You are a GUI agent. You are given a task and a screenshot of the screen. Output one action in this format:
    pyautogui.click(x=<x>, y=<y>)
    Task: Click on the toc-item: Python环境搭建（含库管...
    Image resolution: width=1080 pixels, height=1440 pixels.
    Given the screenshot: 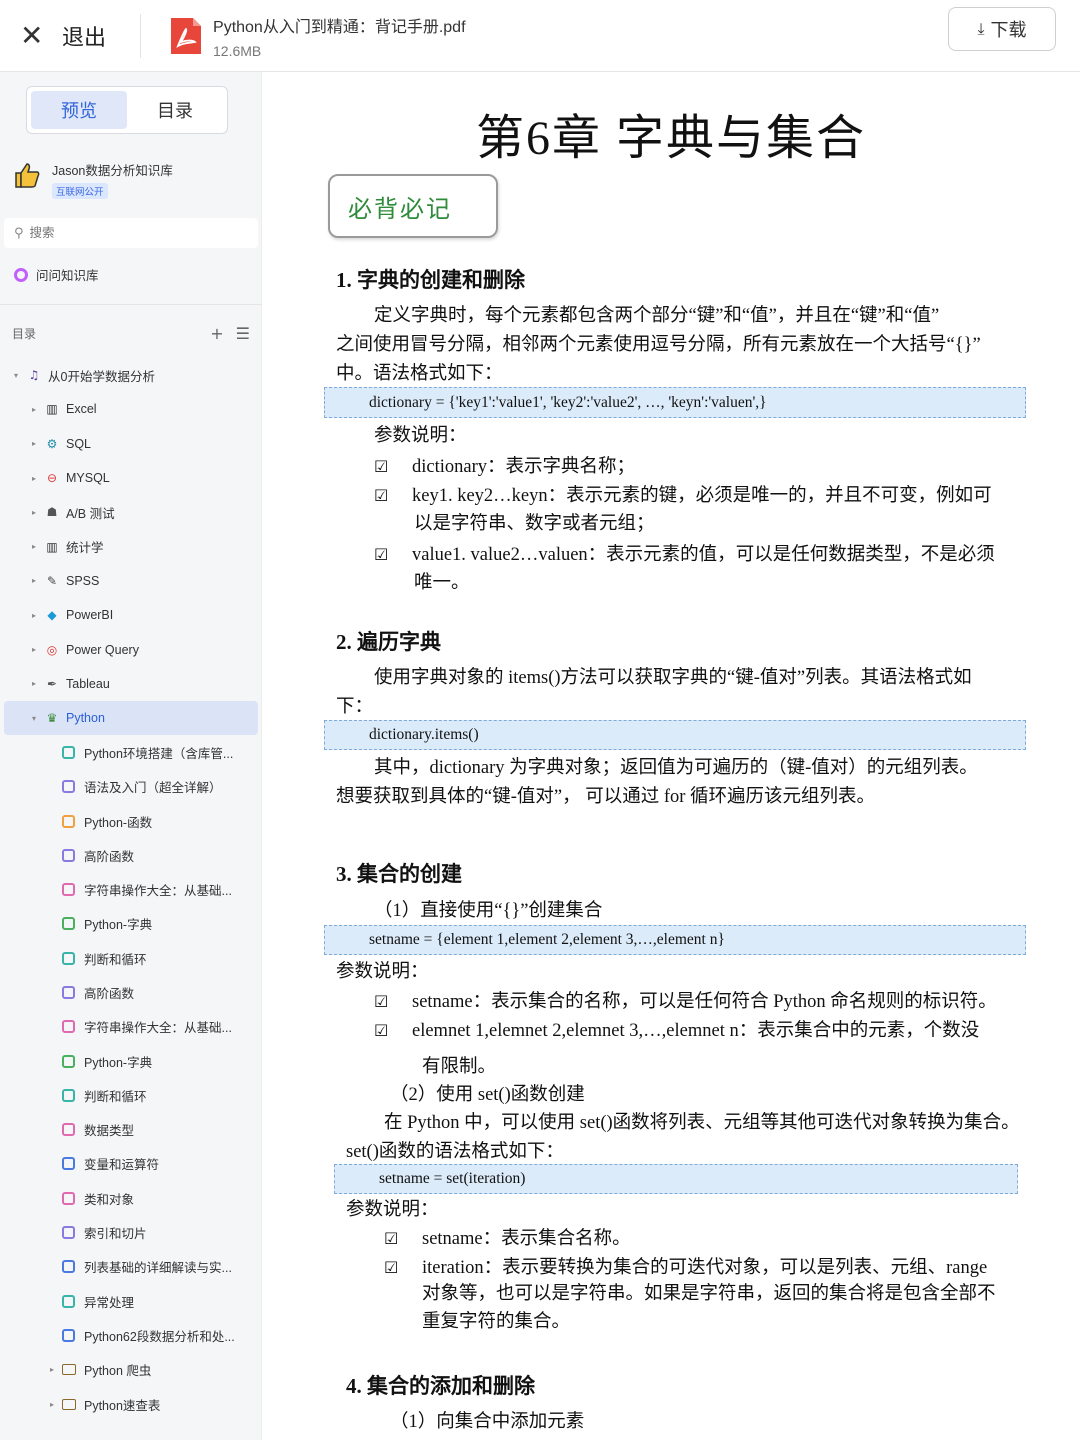 What is the action you would take?
    pyautogui.click(x=130, y=752)
    